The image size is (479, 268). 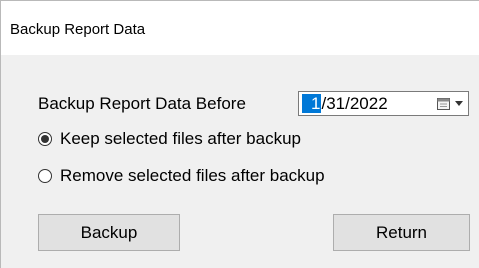 What do you see at coordinates (443, 103) in the screenshot?
I see `calendar-icon` at bounding box center [443, 103].